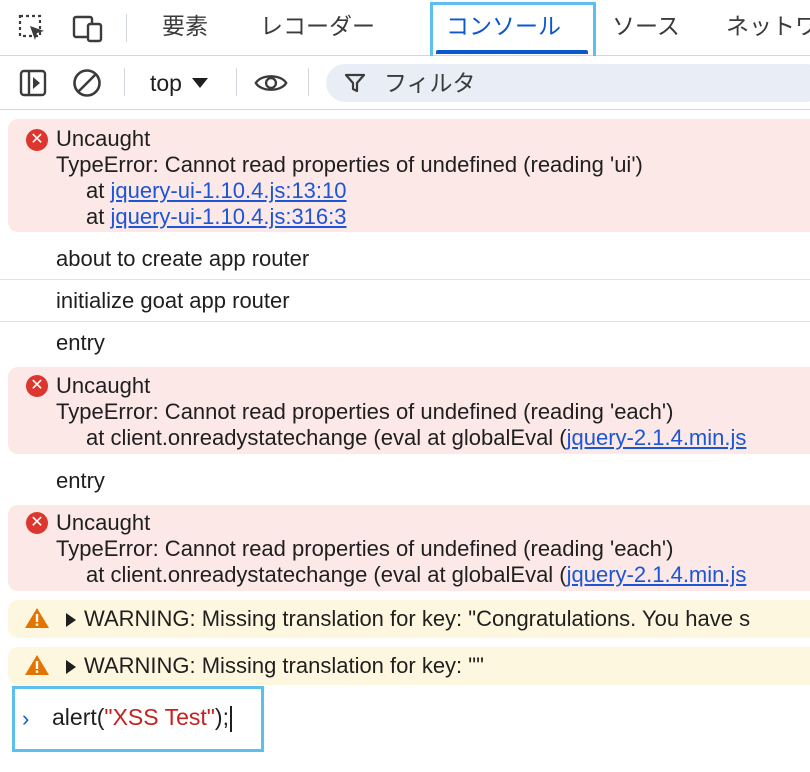  Describe the element at coordinates (78, 717) in the screenshot. I see `code-function: alert(` at that location.